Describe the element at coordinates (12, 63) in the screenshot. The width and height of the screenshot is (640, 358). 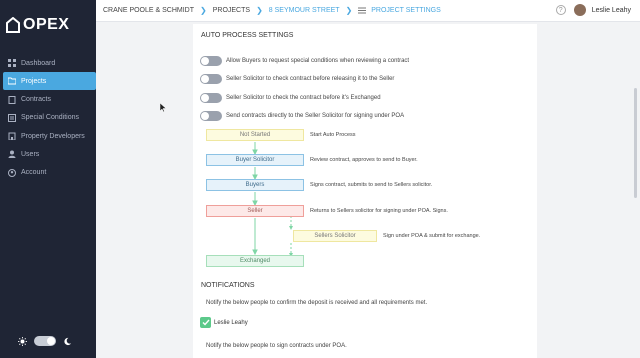
I see `grid-icon` at that location.